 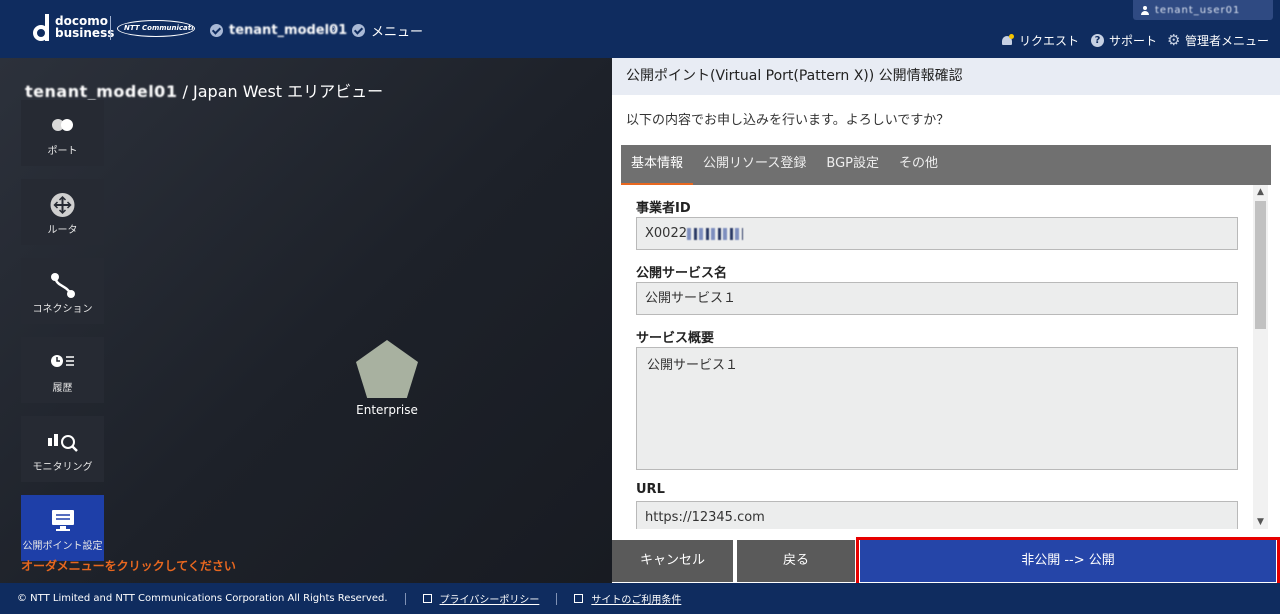 What do you see at coordinates (1133, 40) in the screenshot?
I see `support-label: サポート` at bounding box center [1133, 40].